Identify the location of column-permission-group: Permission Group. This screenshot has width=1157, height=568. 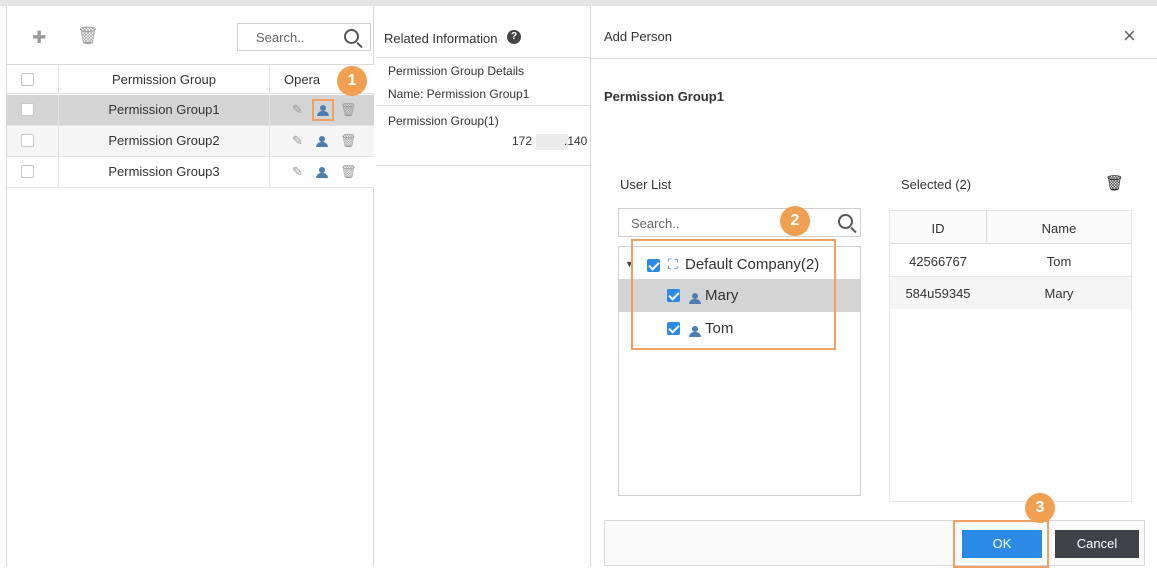
(164, 79).